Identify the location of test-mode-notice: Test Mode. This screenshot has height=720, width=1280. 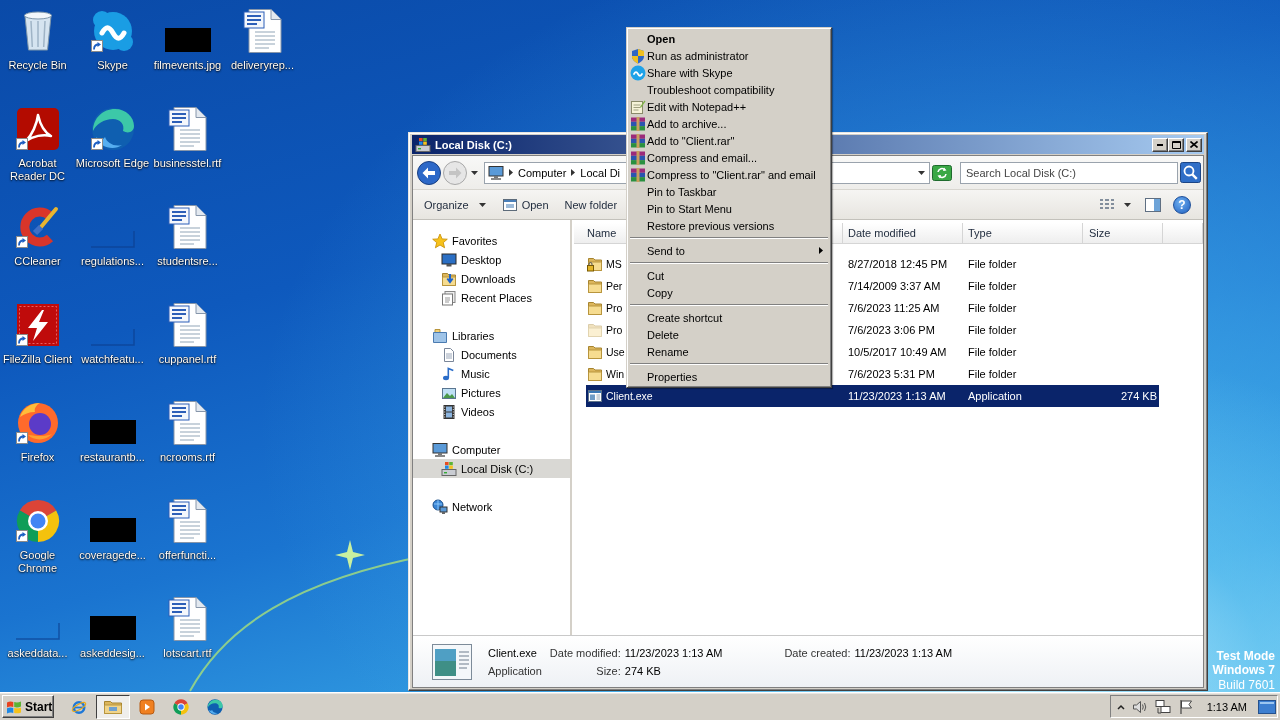
(1245, 655).